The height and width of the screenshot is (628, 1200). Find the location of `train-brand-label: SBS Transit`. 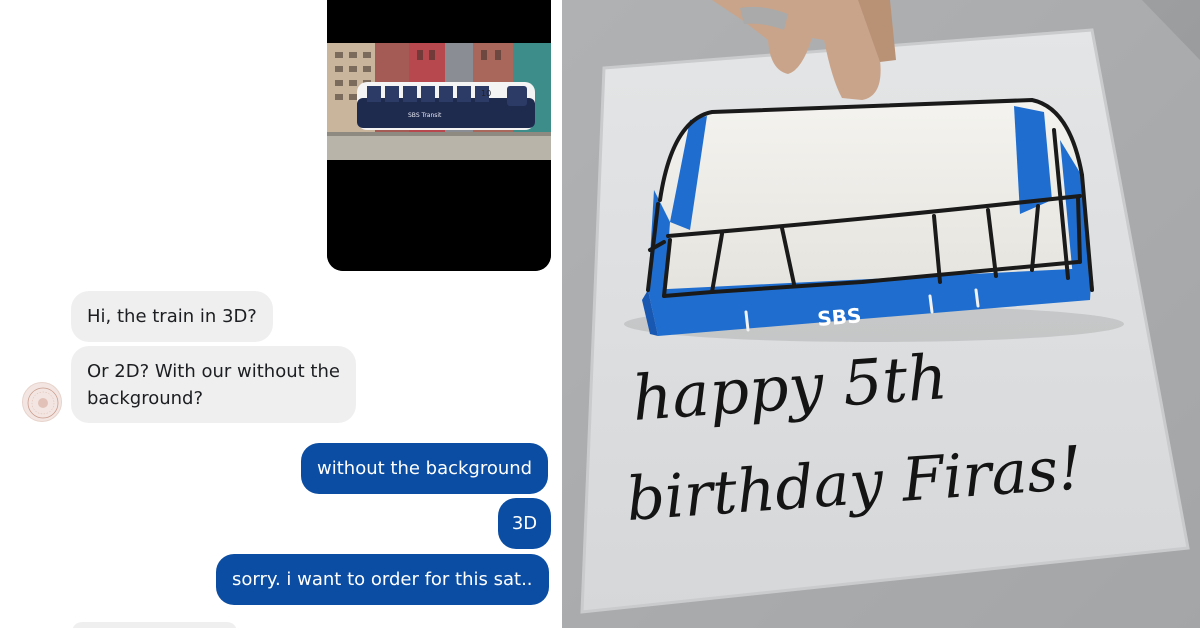

train-brand-label: SBS Transit is located at coordinates (425, 115).